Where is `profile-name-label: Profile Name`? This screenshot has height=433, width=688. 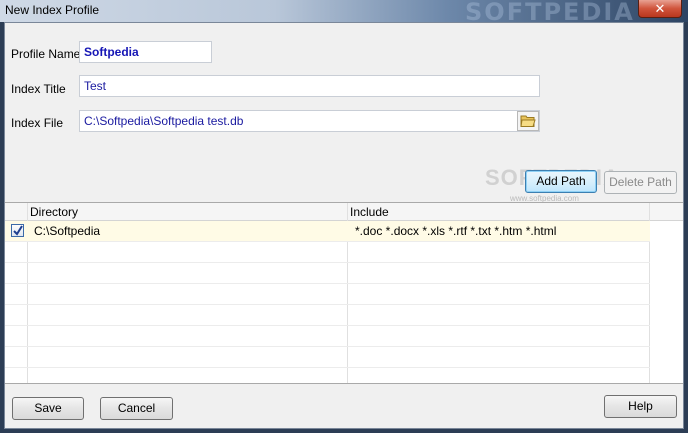
profile-name-label: Profile Name is located at coordinates (46, 54).